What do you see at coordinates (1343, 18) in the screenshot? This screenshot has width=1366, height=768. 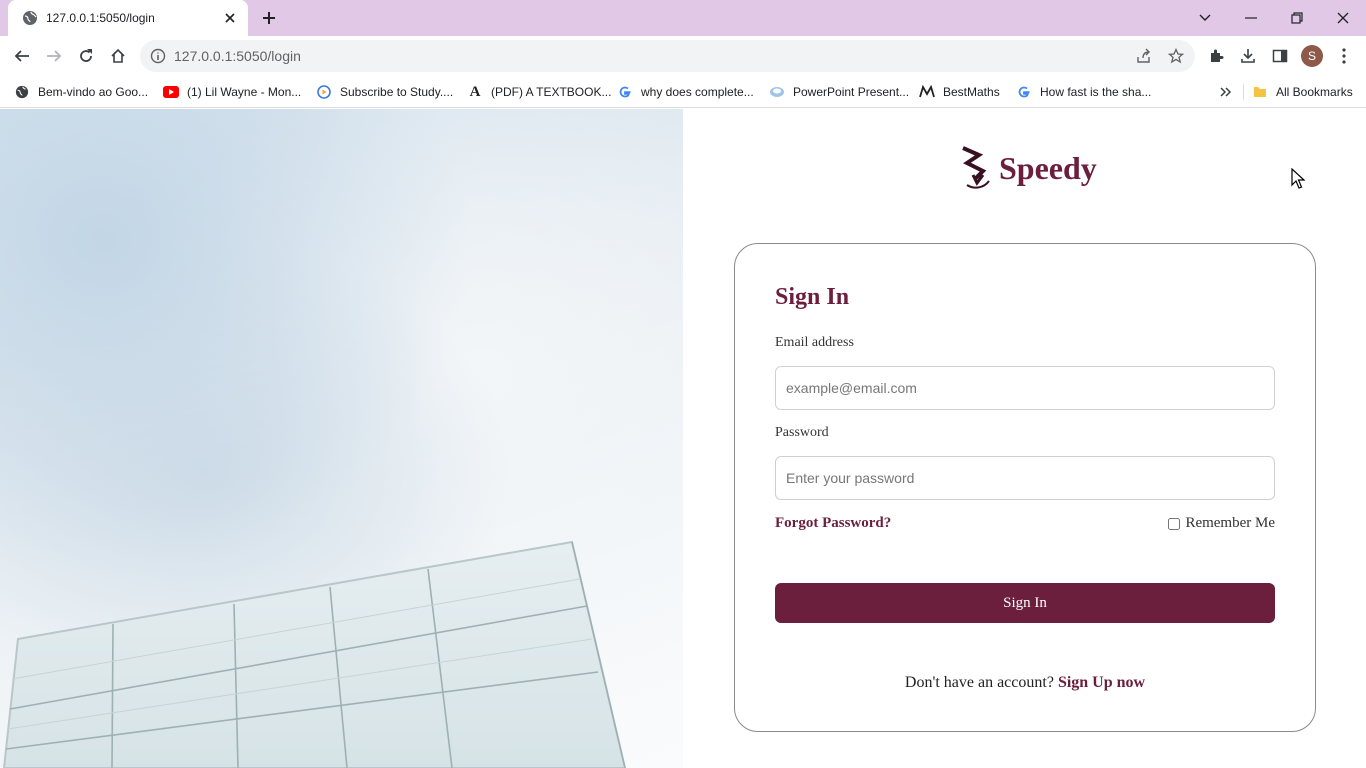 I see `close-window-icon` at bounding box center [1343, 18].